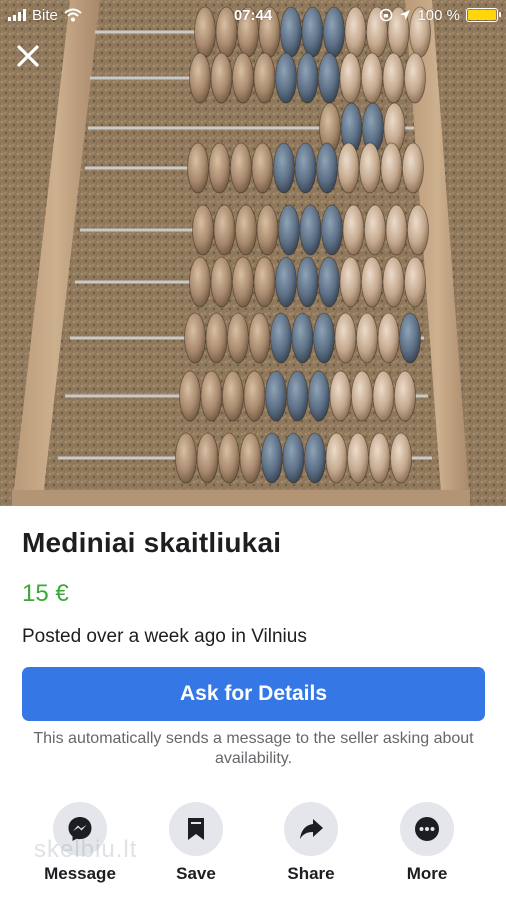 The image size is (506, 900). Describe the element at coordinates (427, 843) in the screenshot. I see `more-button: More` at that location.